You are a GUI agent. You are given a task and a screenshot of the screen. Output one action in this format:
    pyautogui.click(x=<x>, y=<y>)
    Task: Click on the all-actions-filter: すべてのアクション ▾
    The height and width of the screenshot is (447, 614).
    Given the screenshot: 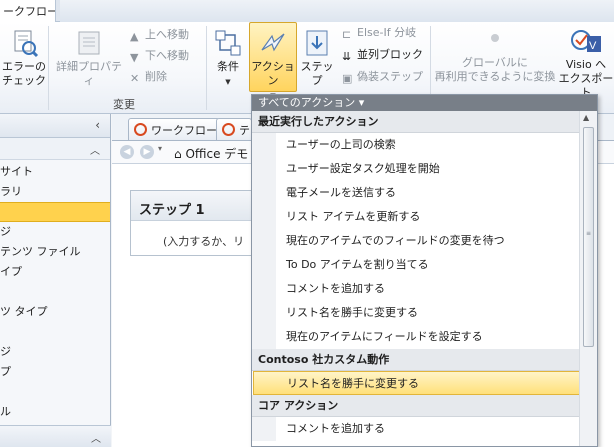 What is the action you would take?
    pyautogui.click(x=424, y=103)
    